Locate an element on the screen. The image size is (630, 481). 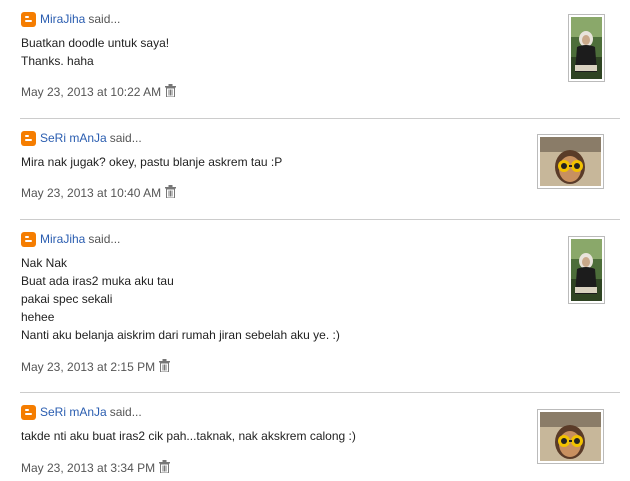
comment-body: Buatkan doodle untuk saya! Thanks. haha is located at coordinates (95, 52).